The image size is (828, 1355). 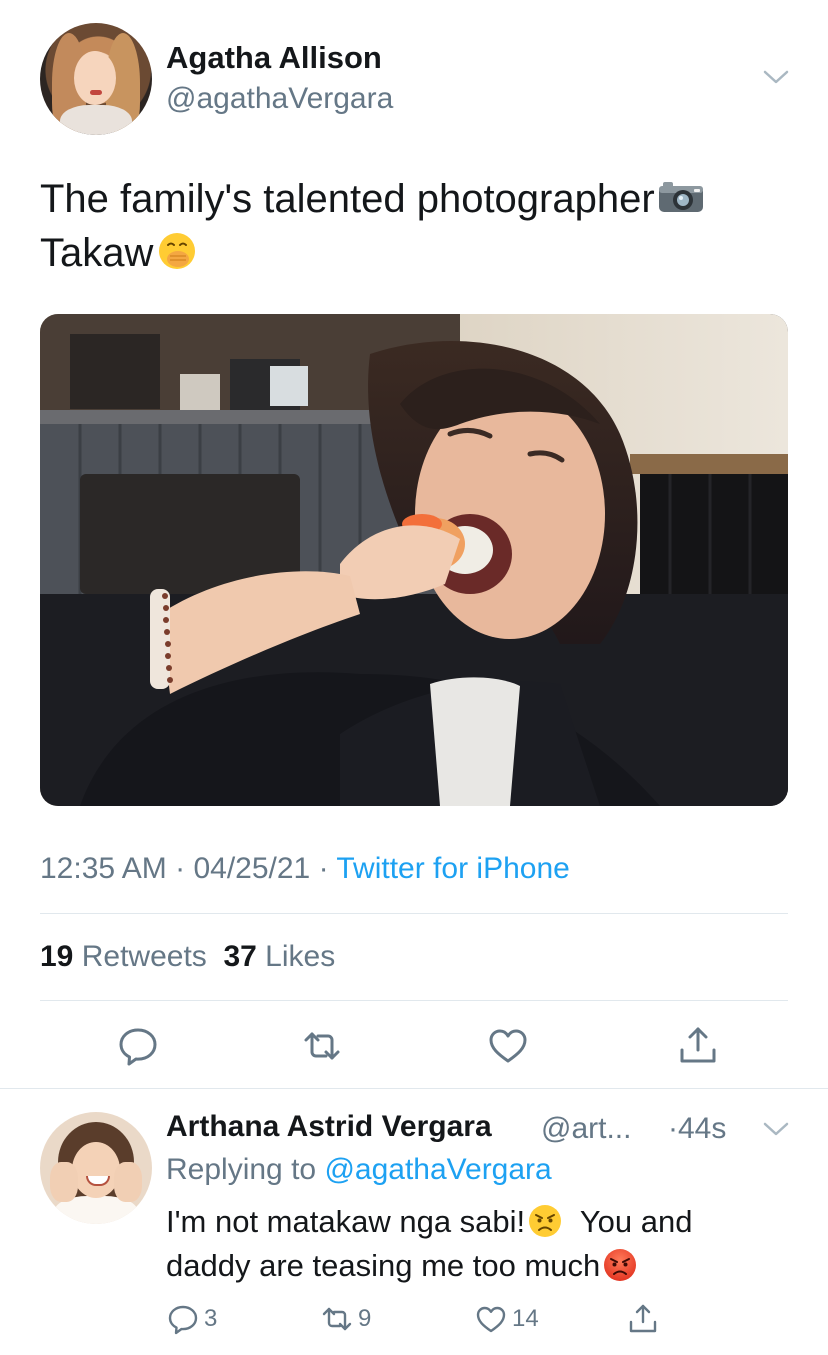 I want to click on reply-text-part3: daddy are teasing me too much, so click(x=383, y=1265).